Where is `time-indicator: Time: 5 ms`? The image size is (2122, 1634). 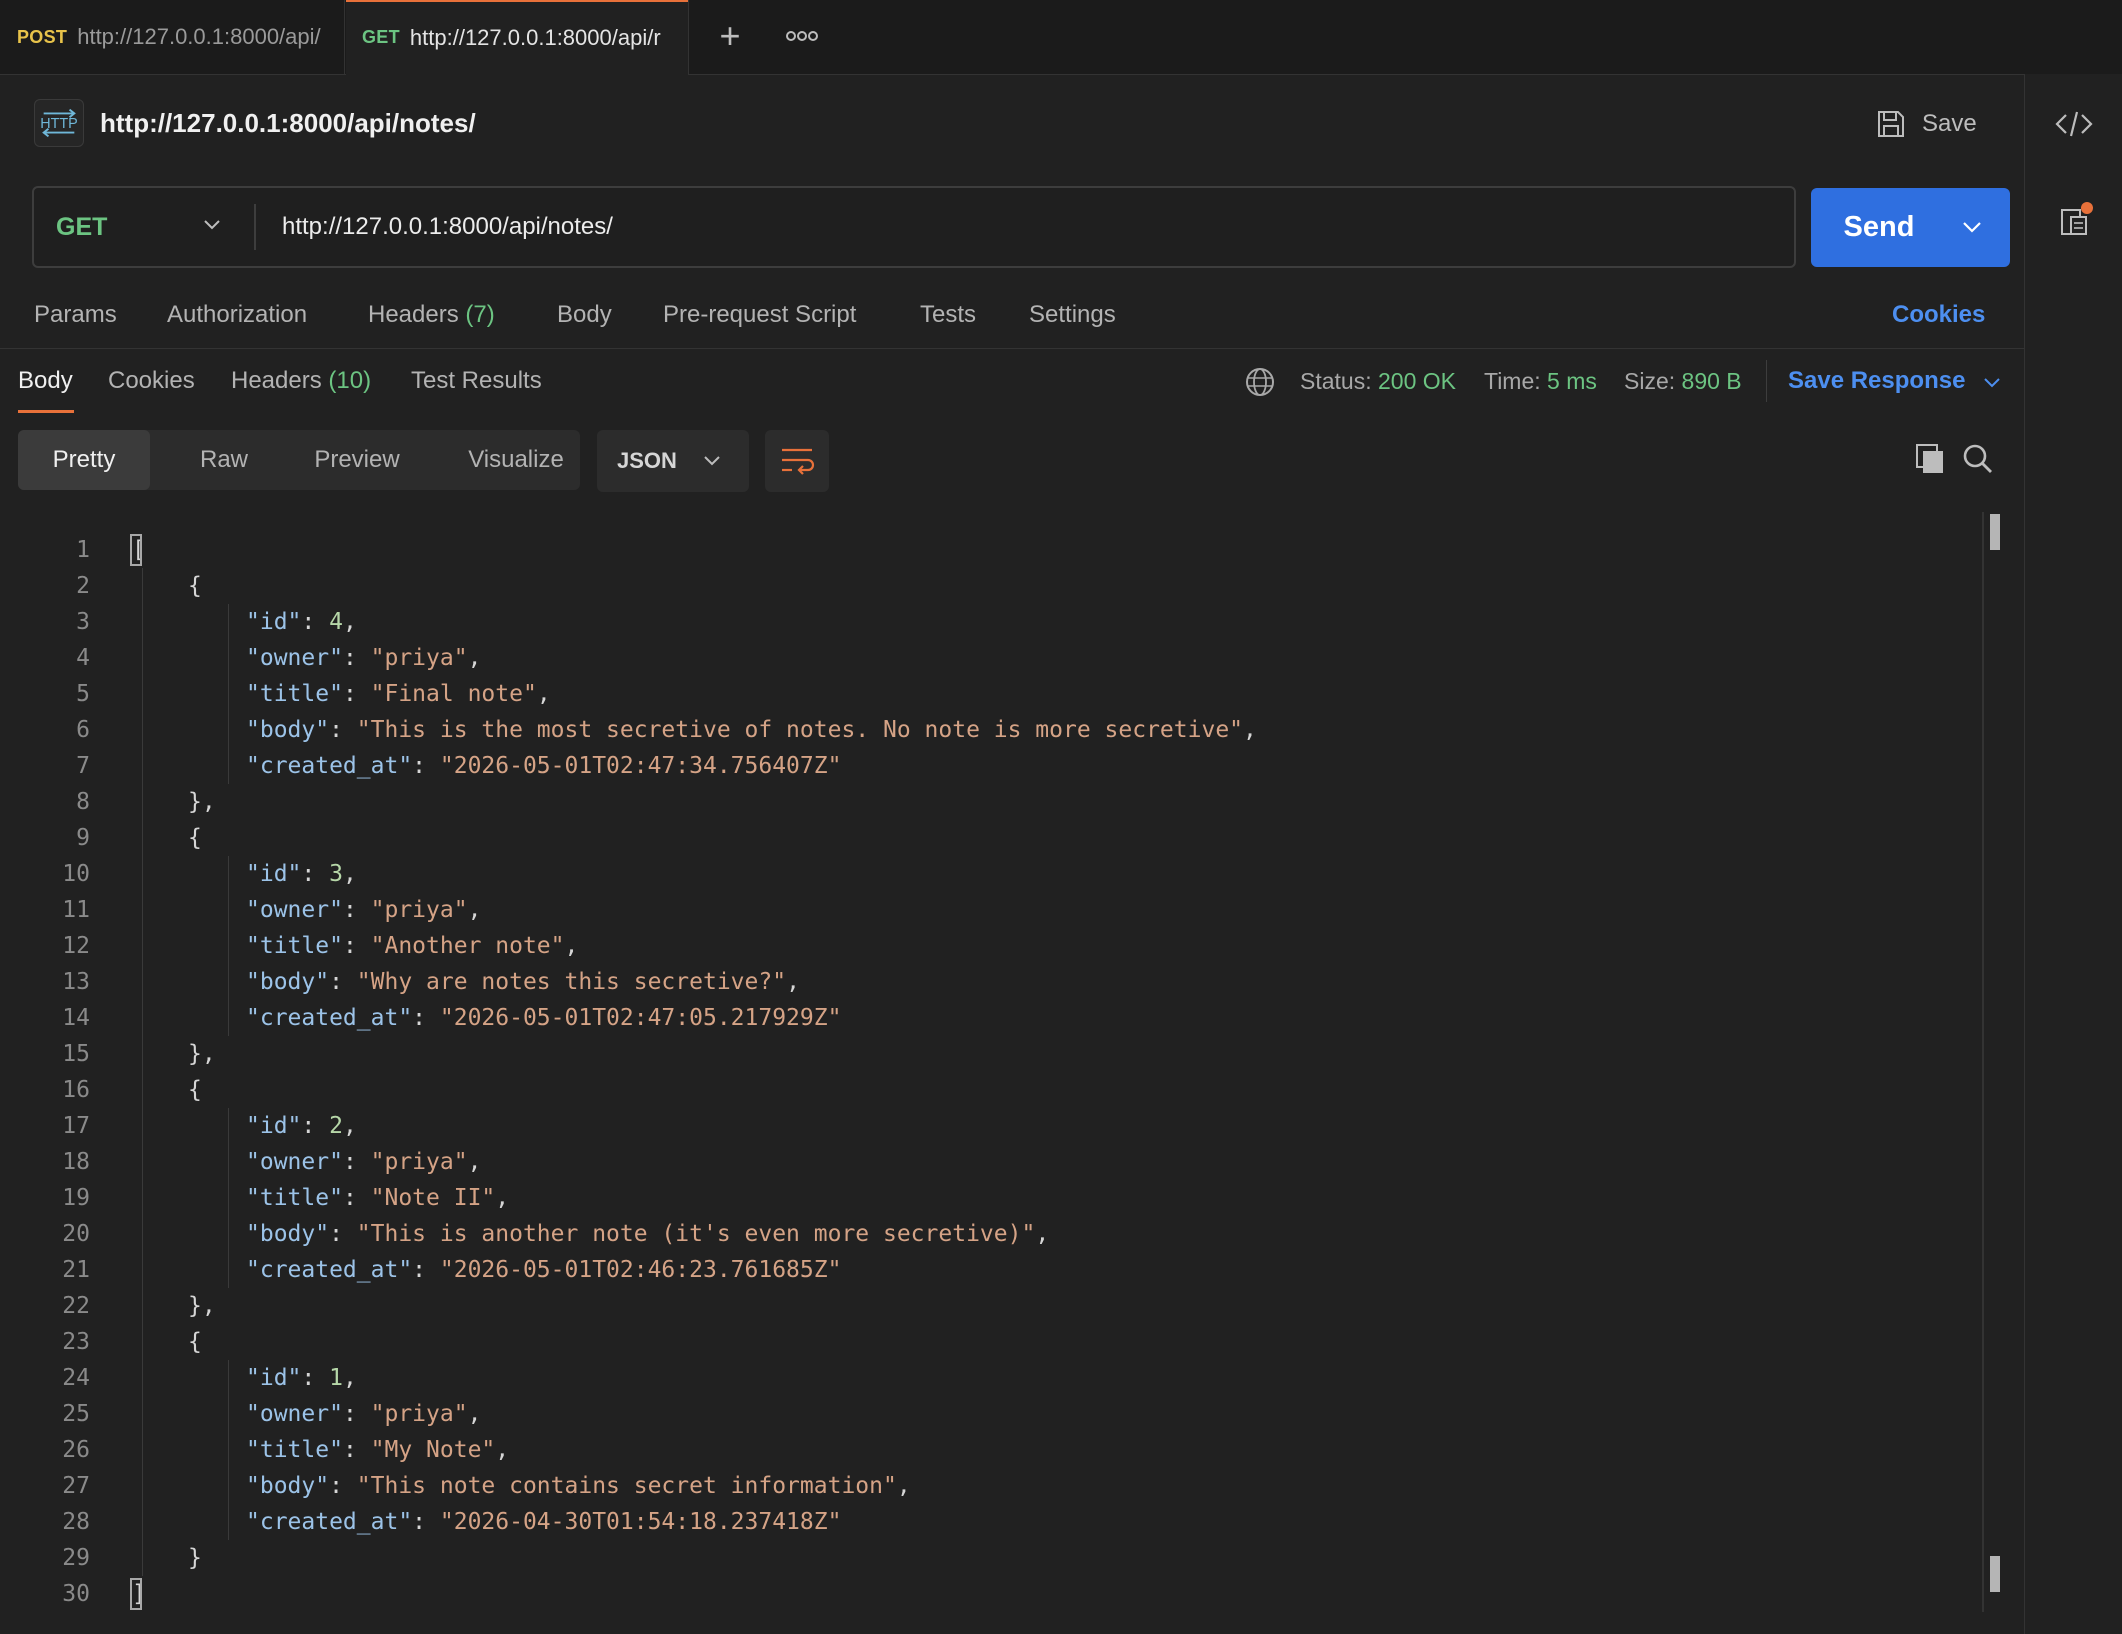 time-indicator: Time: 5 ms is located at coordinates (1540, 381).